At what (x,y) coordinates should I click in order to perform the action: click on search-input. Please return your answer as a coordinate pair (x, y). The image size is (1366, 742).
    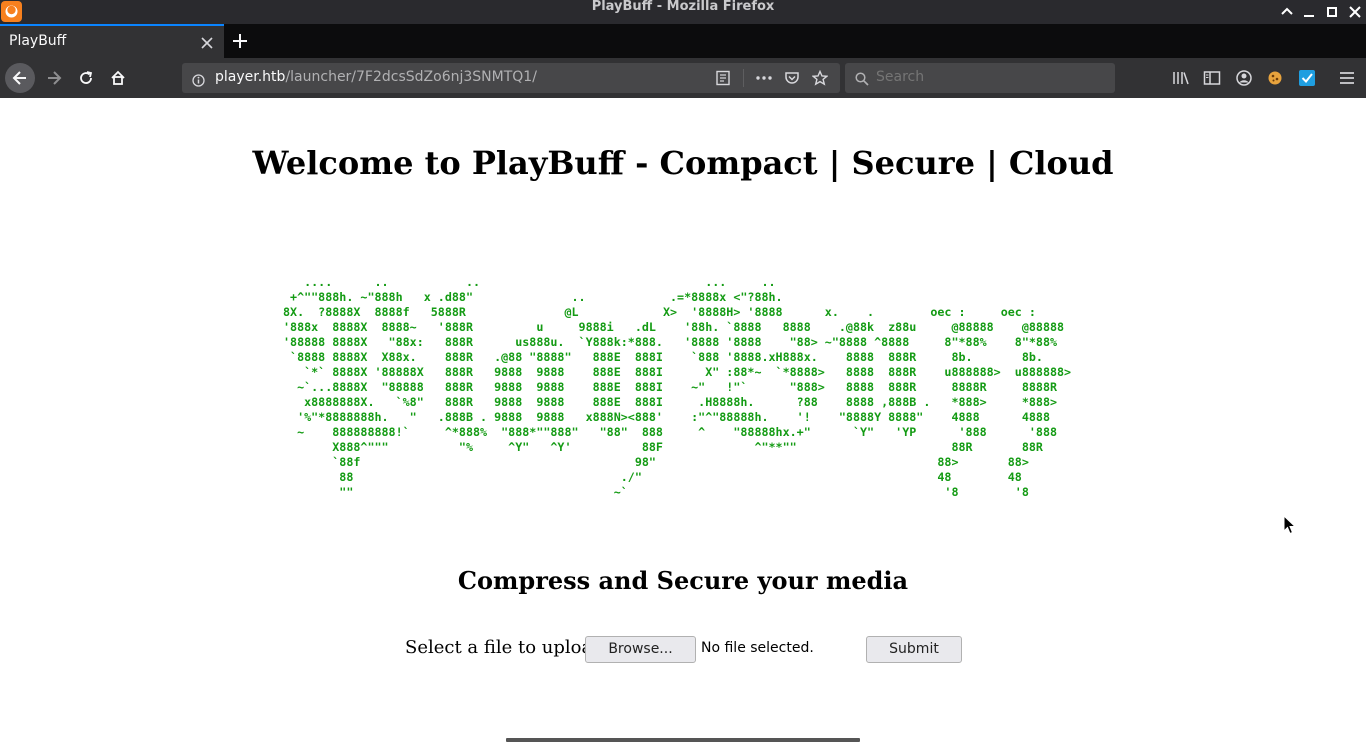
    Looking at the image, I should click on (986, 77).